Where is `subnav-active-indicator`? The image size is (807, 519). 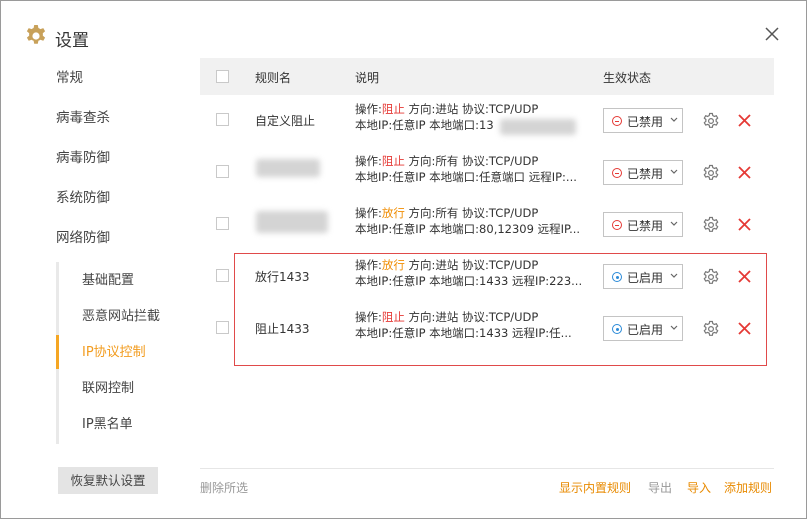 subnav-active-indicator is located at coordinates (57, 352).